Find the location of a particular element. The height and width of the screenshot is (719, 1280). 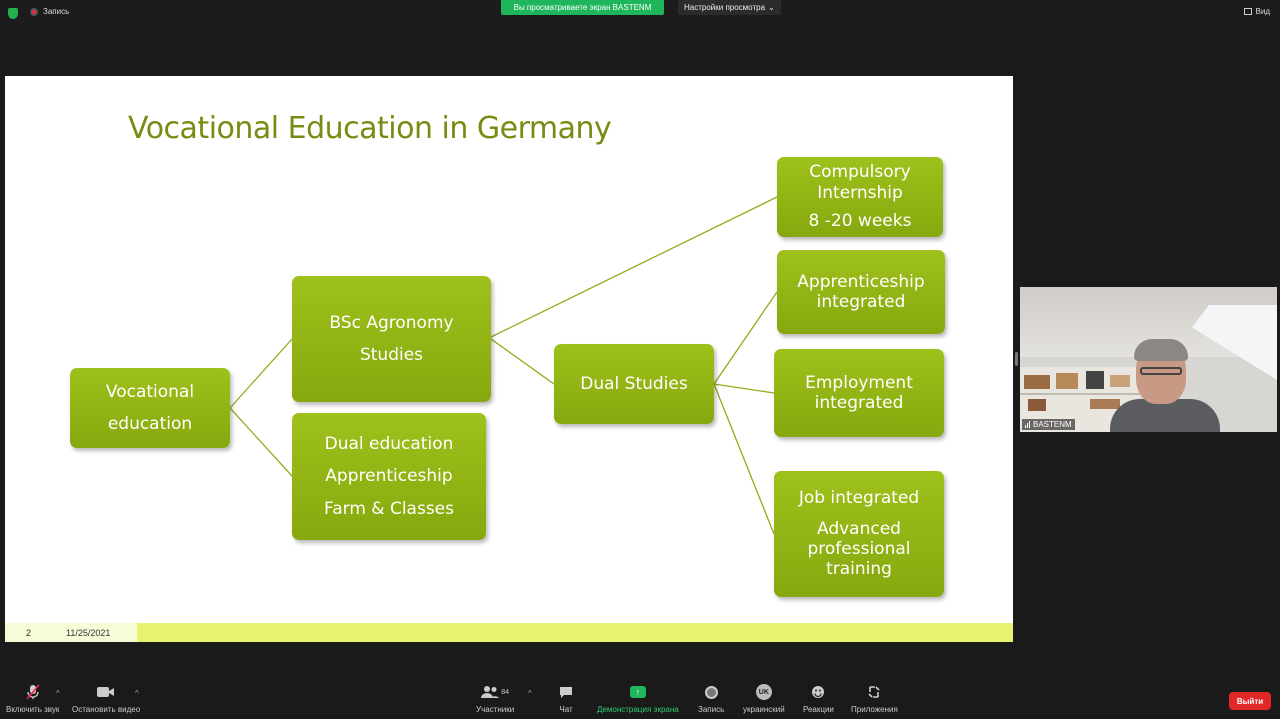

slide-number: 2 is located at coordinates (29, 633).